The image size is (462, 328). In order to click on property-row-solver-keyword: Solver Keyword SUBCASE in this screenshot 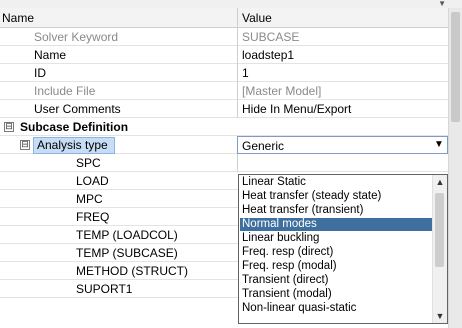, I will do `click(224, 37)`.